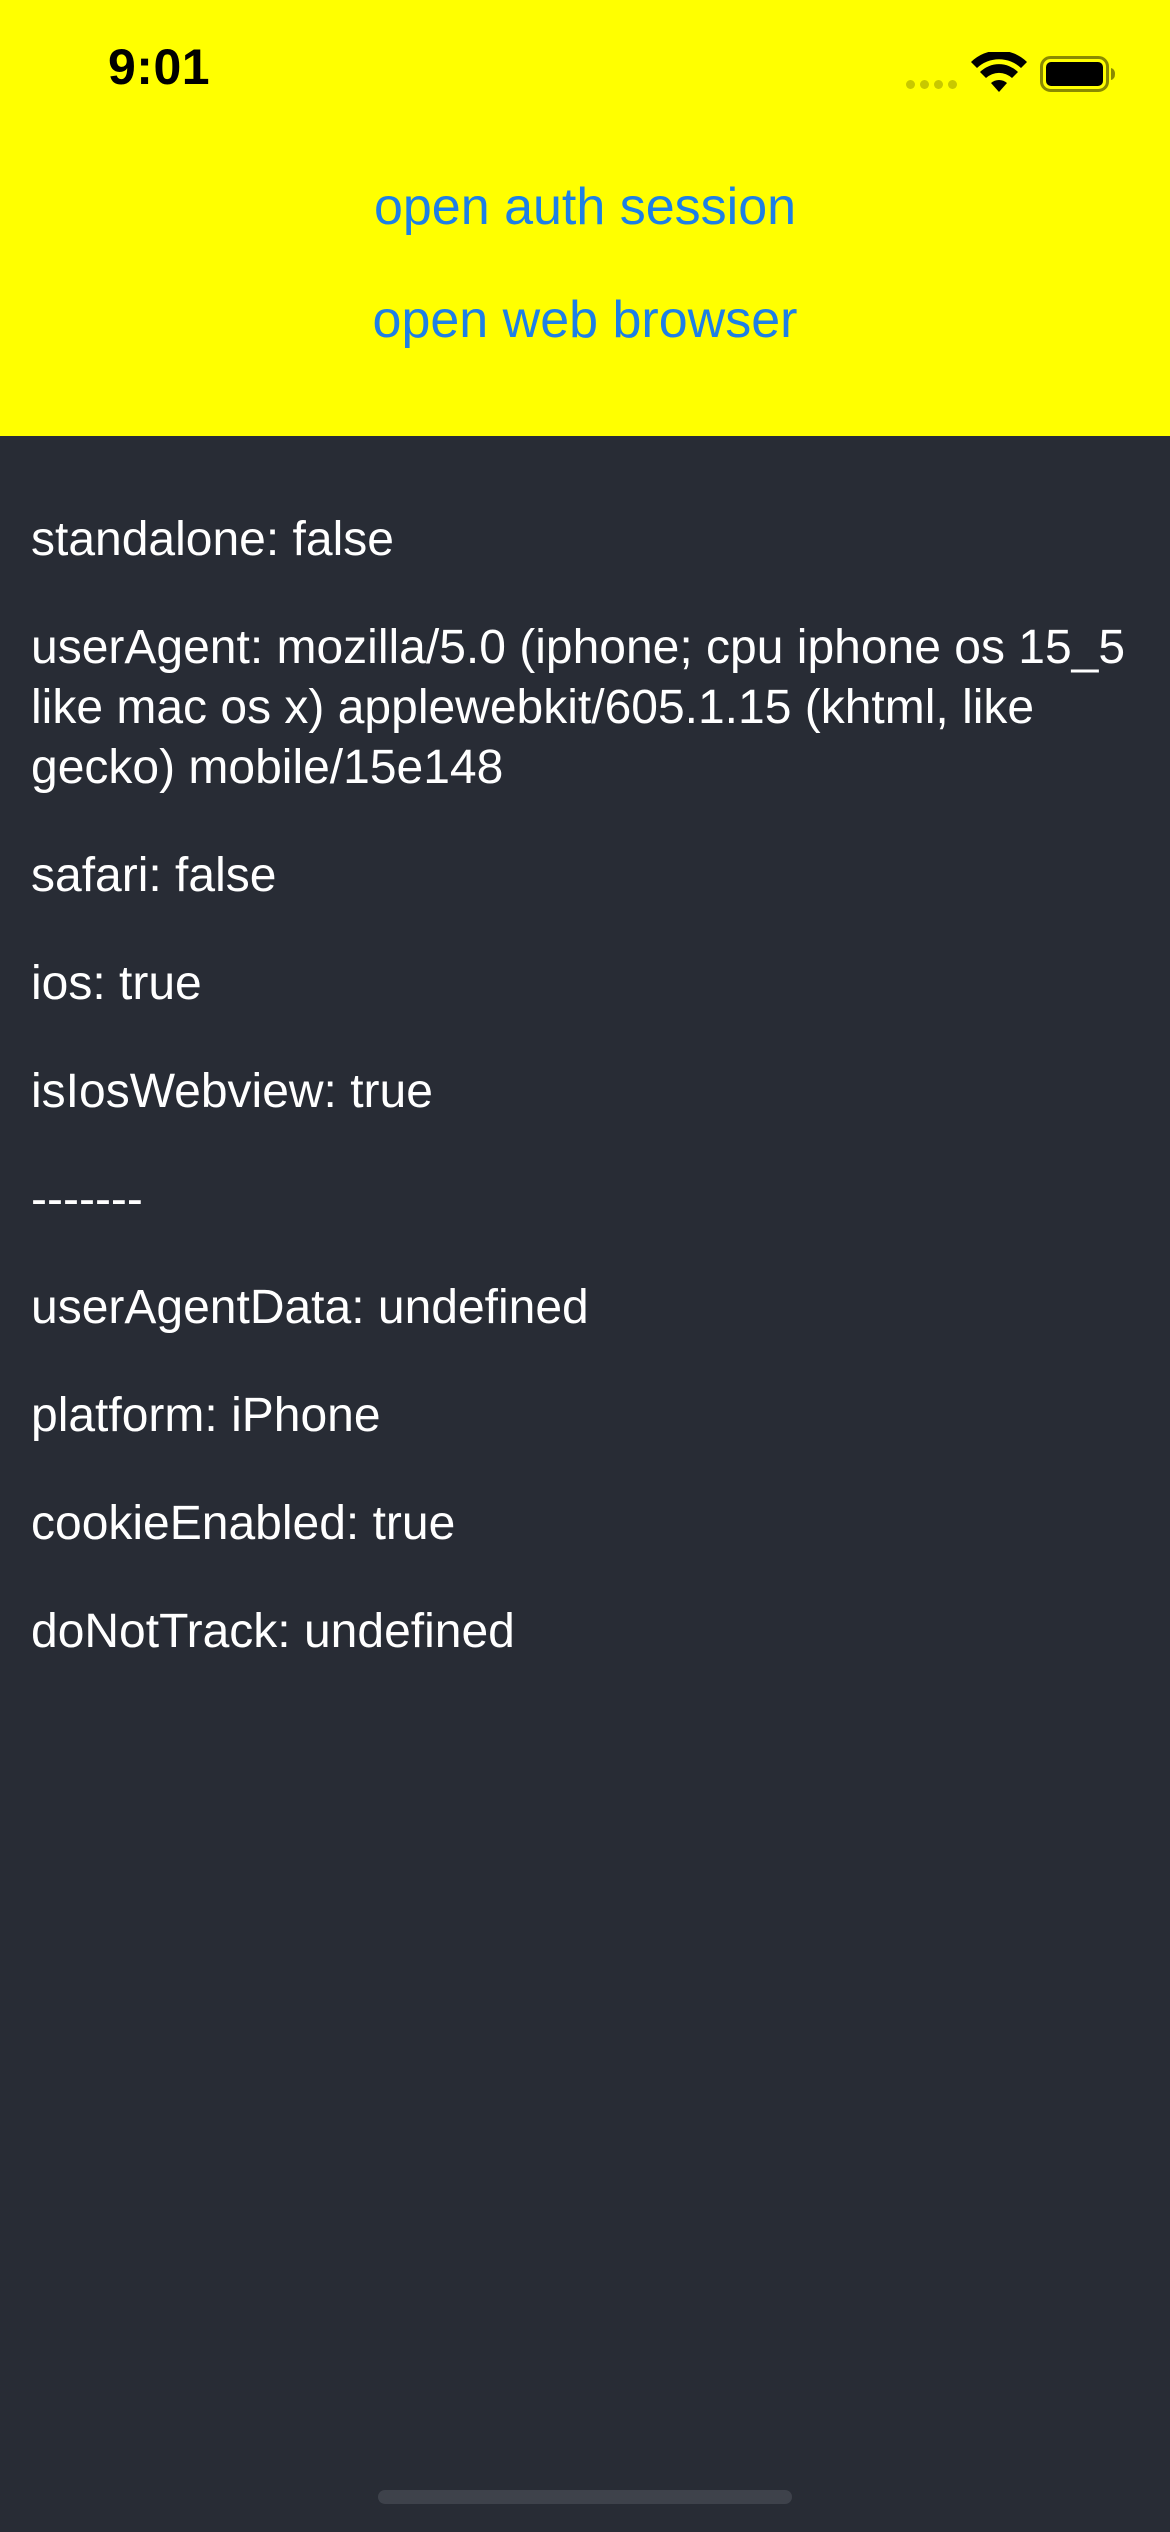 The height and width of the screenshot is (2532, 1170). I want to click on open-web-browser-button: open web browser, so click(585, 320).